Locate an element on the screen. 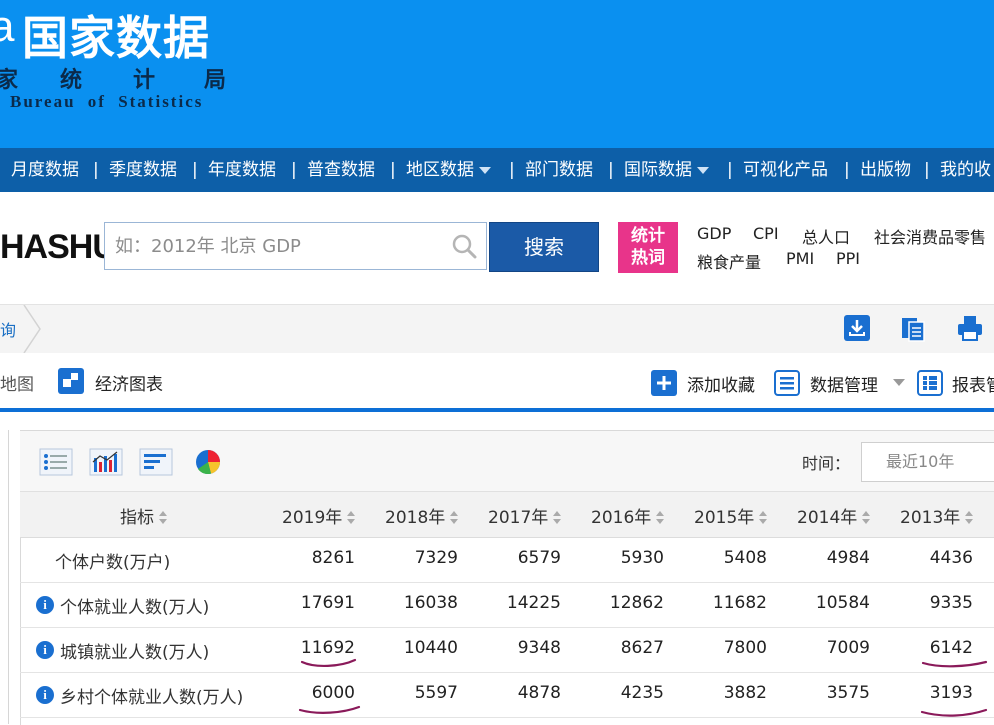  nav-department: 部门数据 is located at coordinates (559, 170).